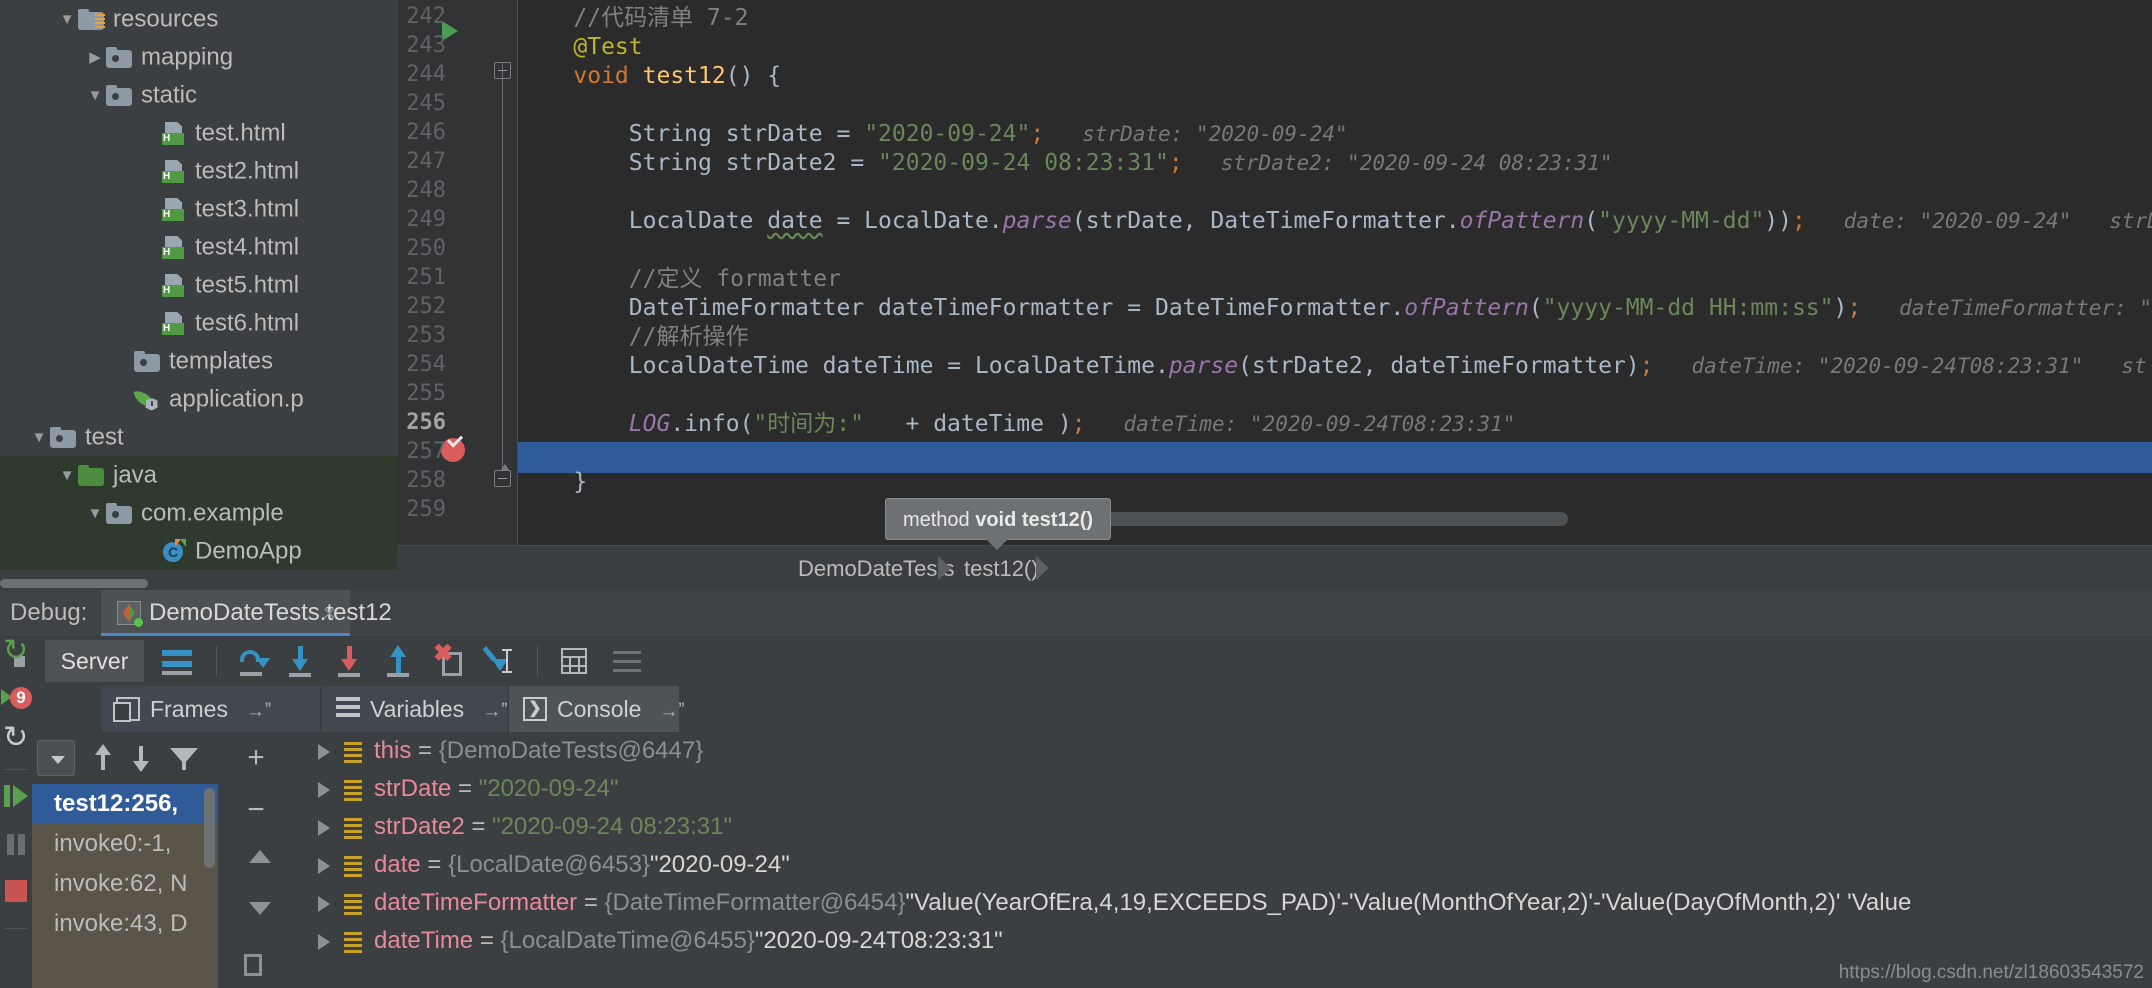 Image resolution: width=2152 pixels, height=988 pixels. What do you see at coordinates (256, 908) in the screenshot?
I see `move-down-icon` at bounding box center [256, 908].